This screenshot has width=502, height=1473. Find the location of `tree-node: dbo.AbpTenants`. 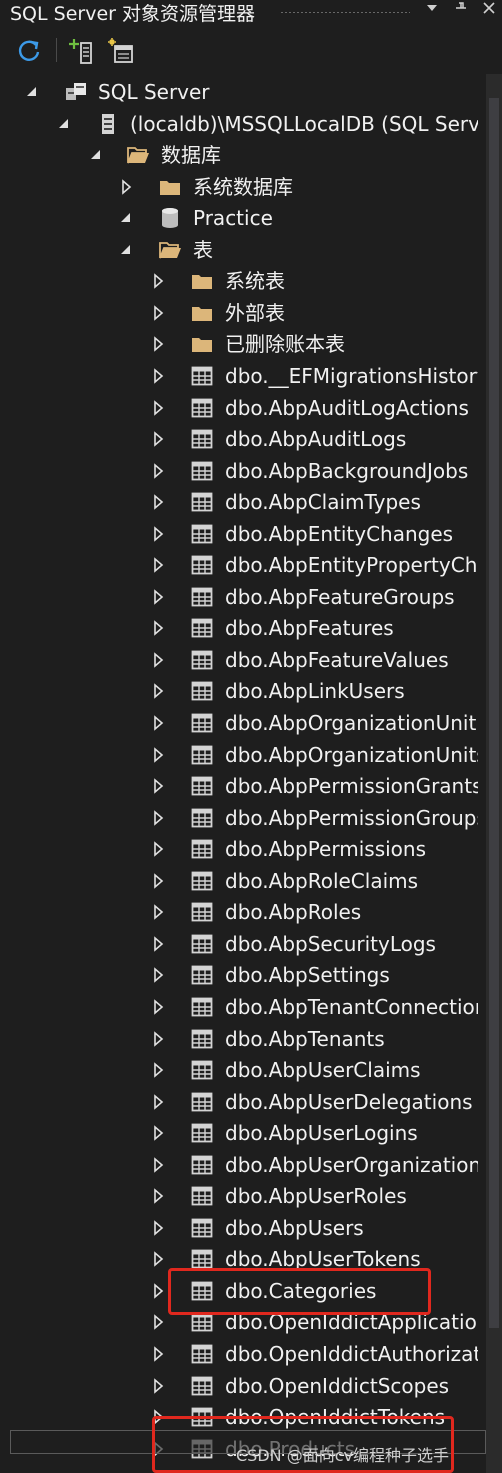

tree-node: dbo.AbpTenants is located at coordinates (243, 1039).